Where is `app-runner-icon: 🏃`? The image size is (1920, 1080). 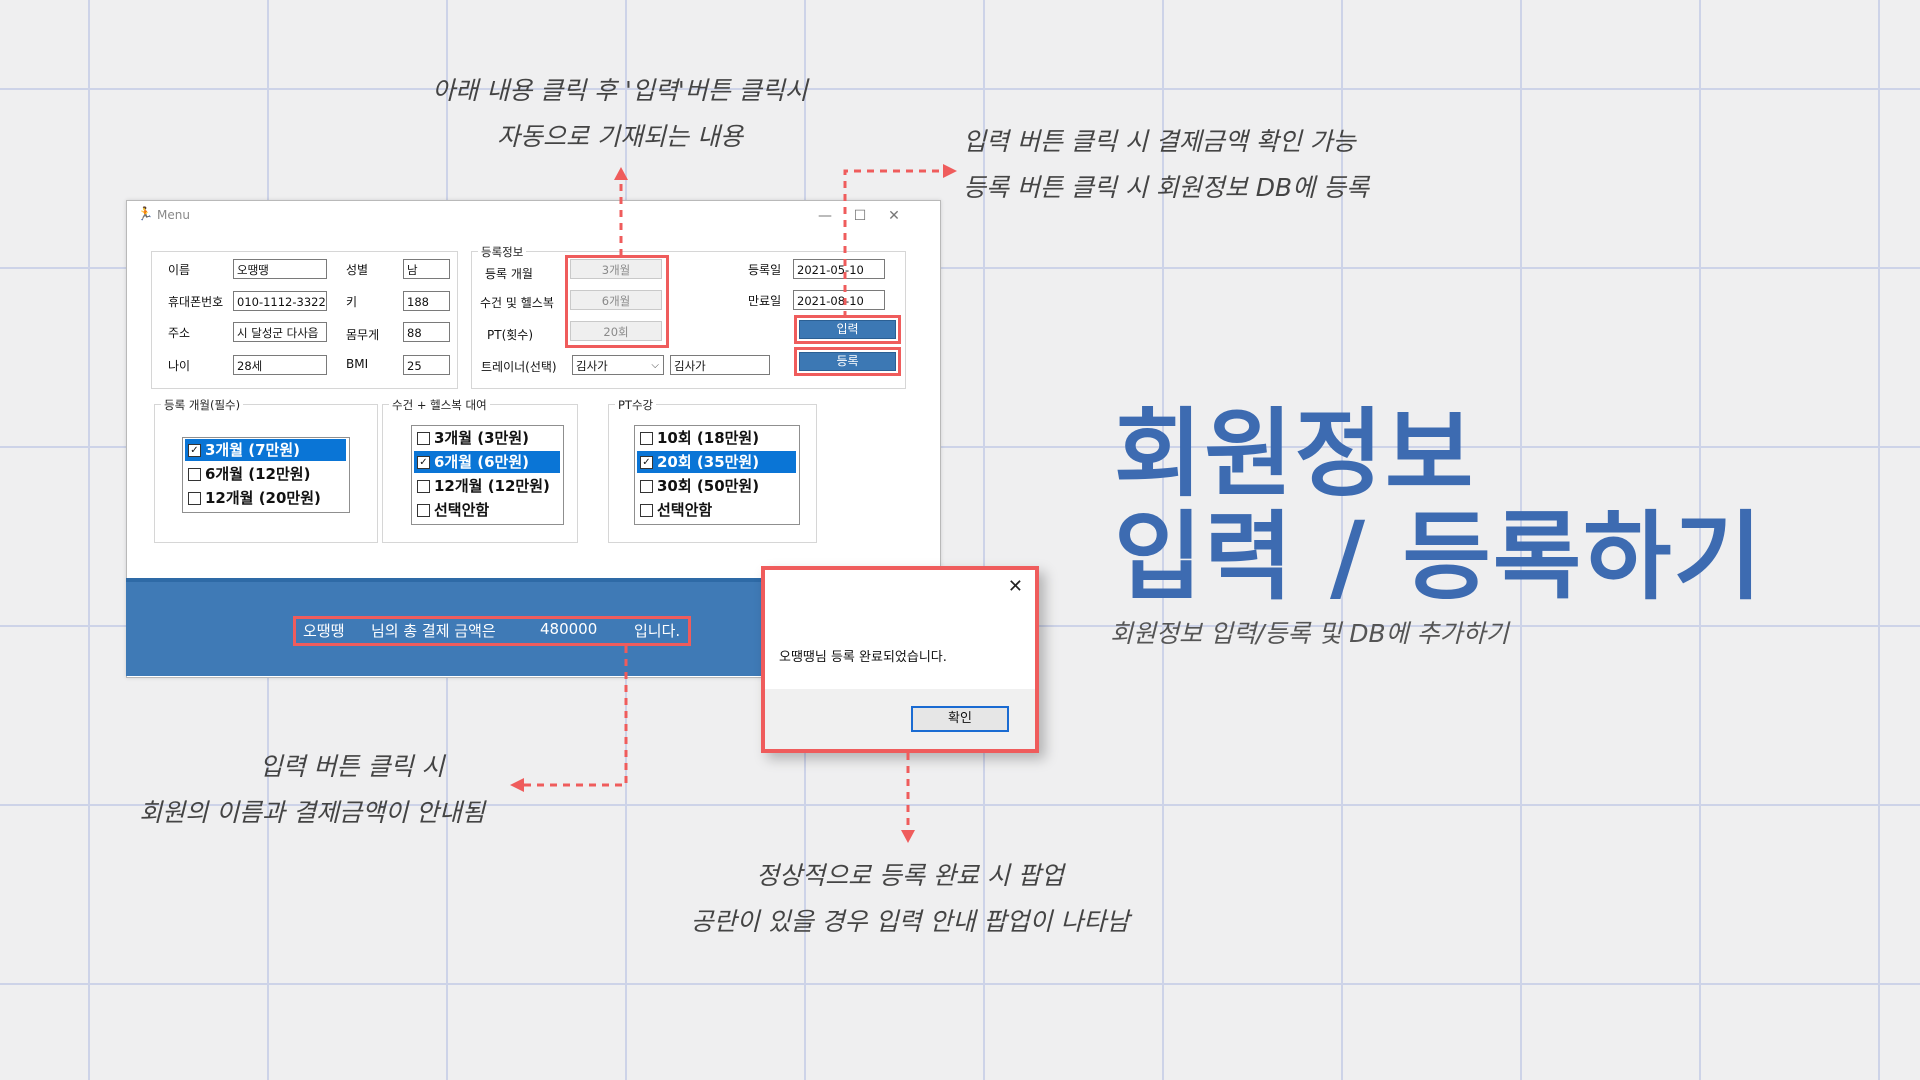
app-runner-icon: 🏃 is located at coordinates (145, 214).